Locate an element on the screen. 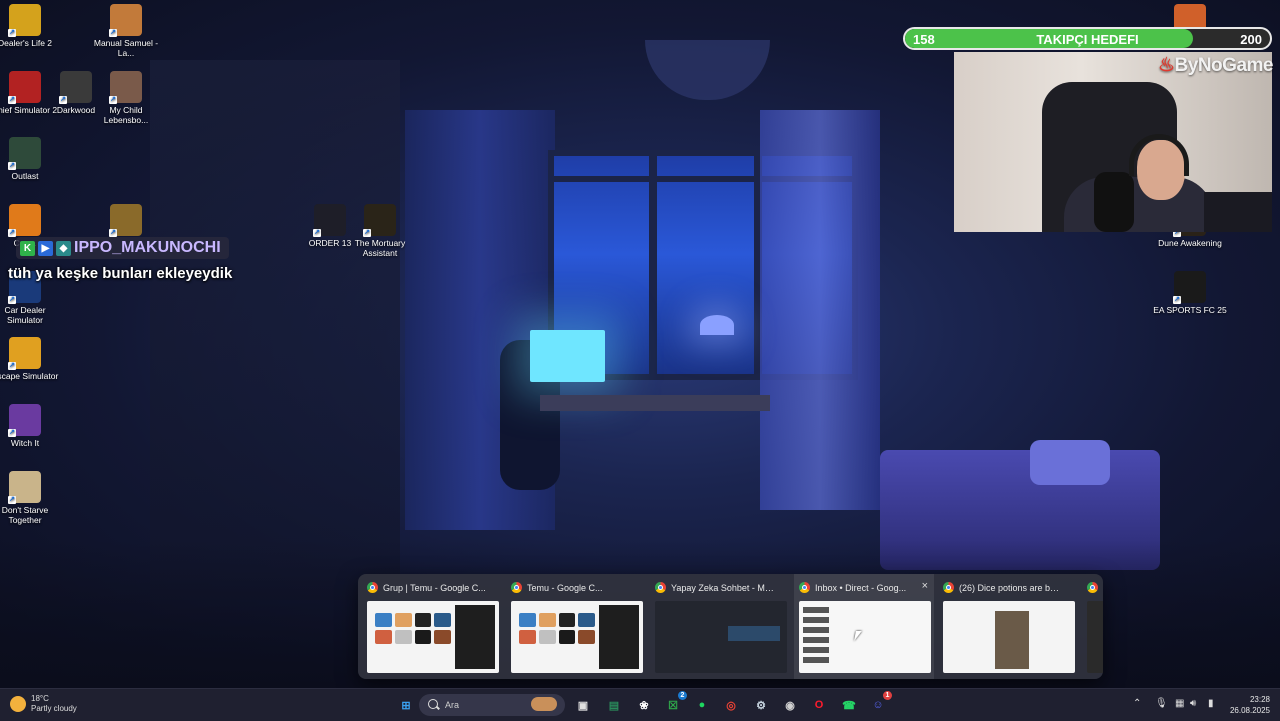 Image resolution: width=1280 pixels, height=721 pixels. spotify-icon: ● is located at coordinates (702, 705).